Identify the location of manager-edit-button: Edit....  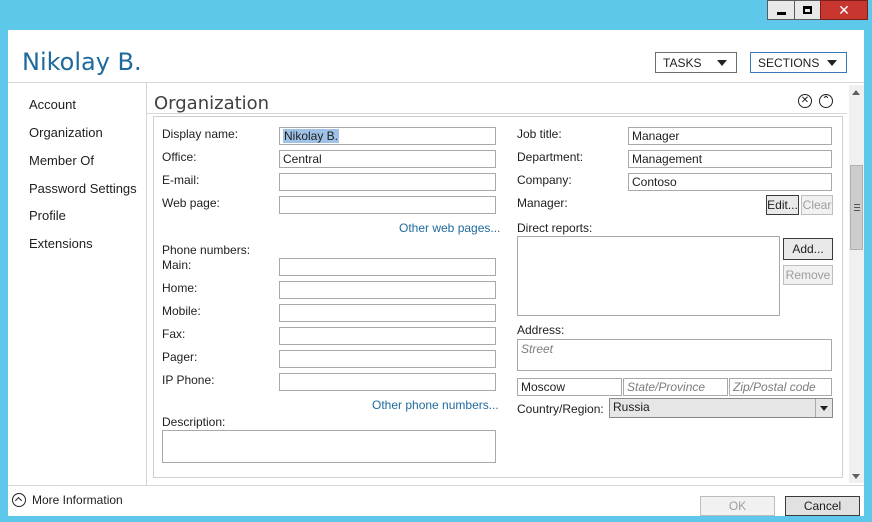
(782, 205).